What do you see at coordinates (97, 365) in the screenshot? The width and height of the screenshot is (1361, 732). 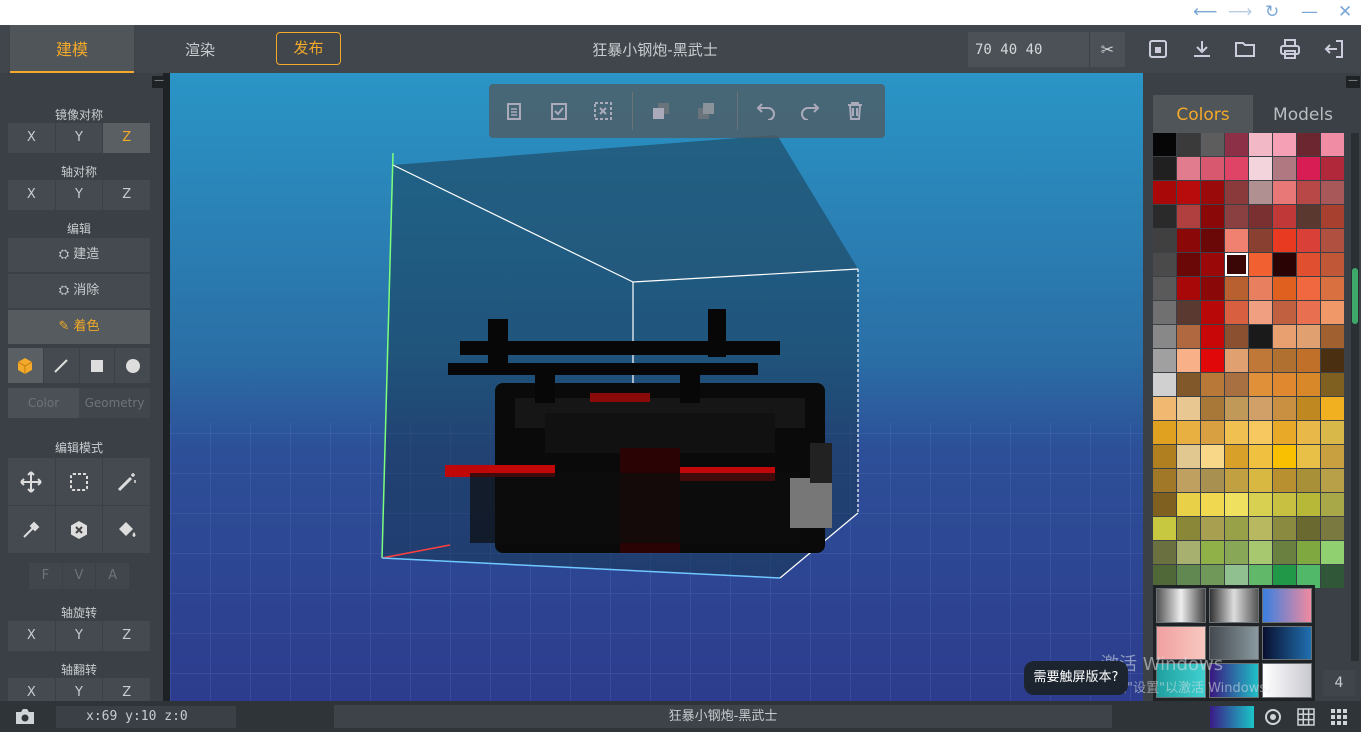 I see `square-shape-button` at bounding box center [97, 365].